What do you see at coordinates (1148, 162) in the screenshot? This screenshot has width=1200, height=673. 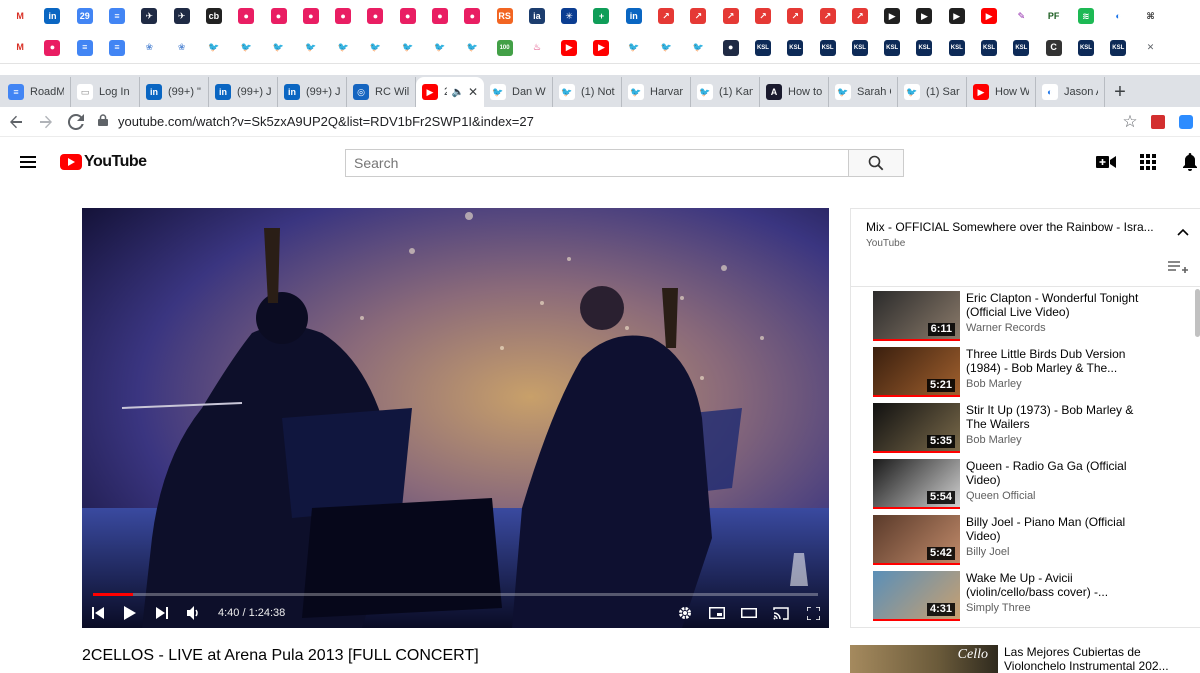 I see `apps-button` at bounding box center [1148, 162].